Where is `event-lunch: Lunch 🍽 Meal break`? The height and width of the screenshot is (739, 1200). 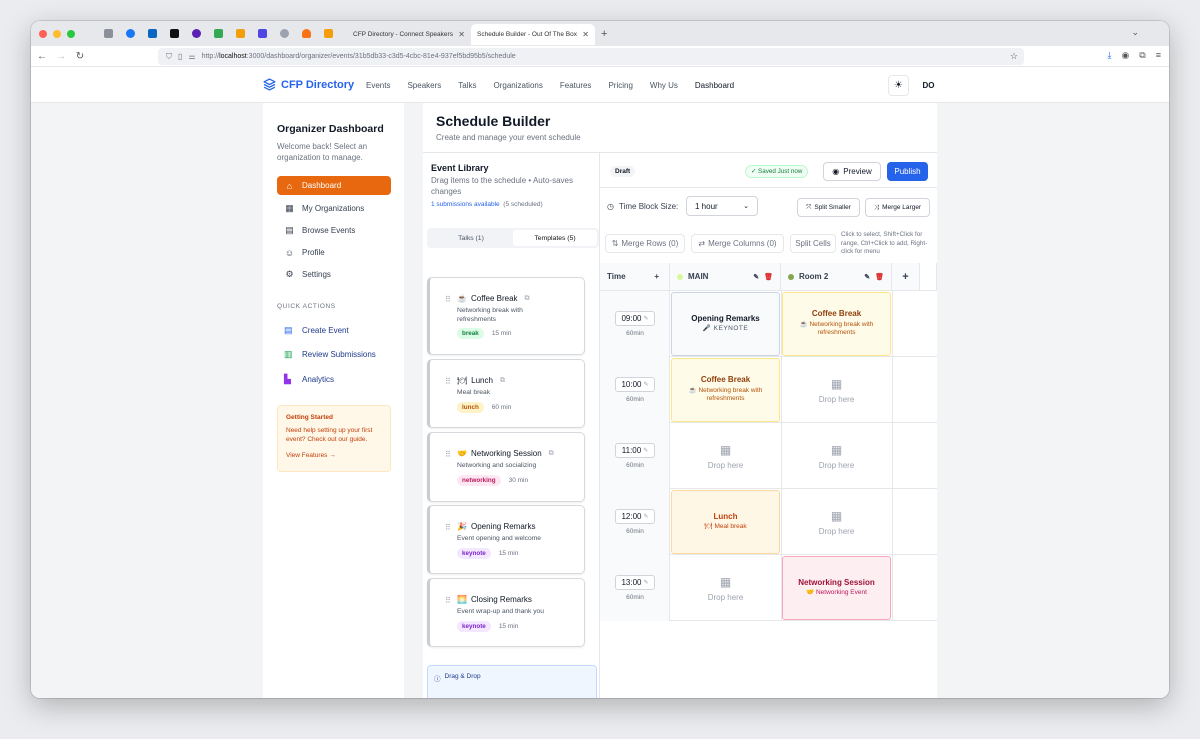 event-lunch: Lunch 🍽 Meal break is located at coordinates (725, 522).